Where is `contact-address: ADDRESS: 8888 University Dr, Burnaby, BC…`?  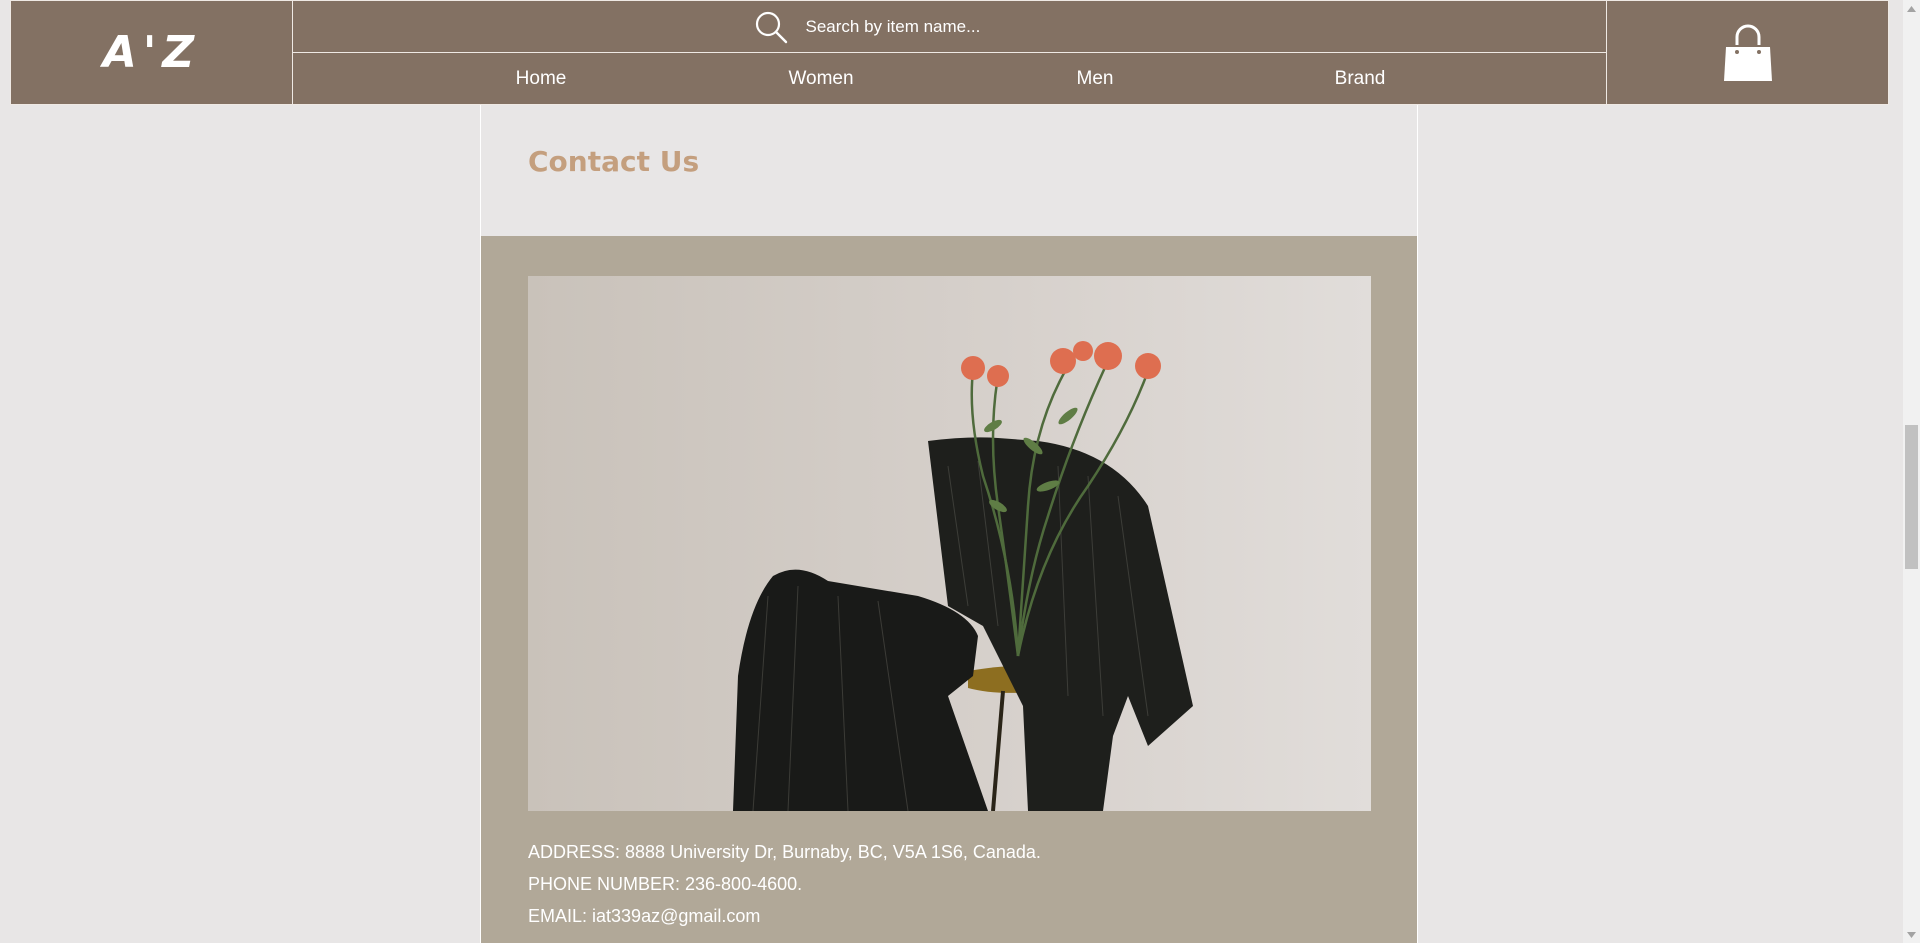 contact-address: ADDRESS: 8888 University Dr, Burnaby, BC… is located at coordinates (784, 852).